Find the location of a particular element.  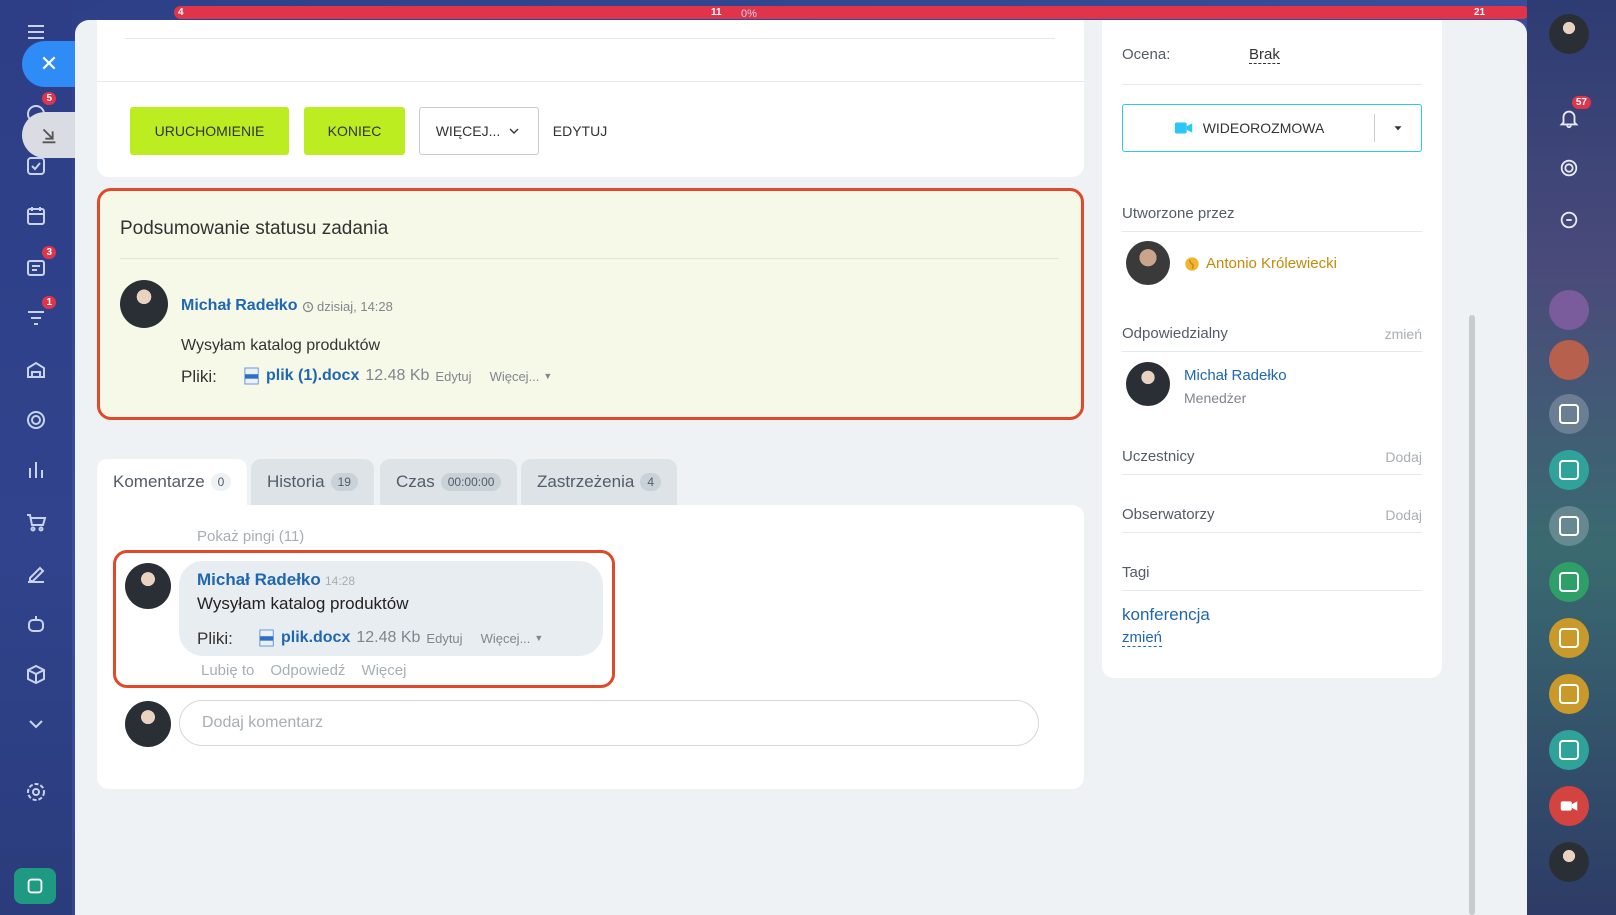

finish-button: KONIEC is located at coordinates (354, 131).